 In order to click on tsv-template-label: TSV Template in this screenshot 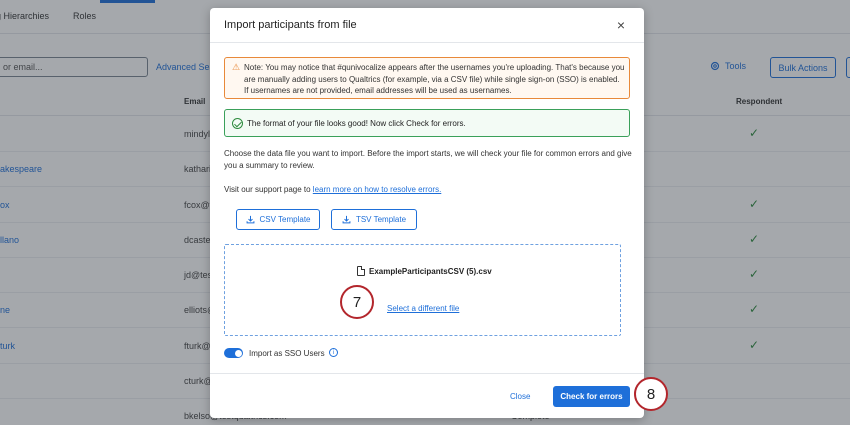, I will do `click(381, 219)`.